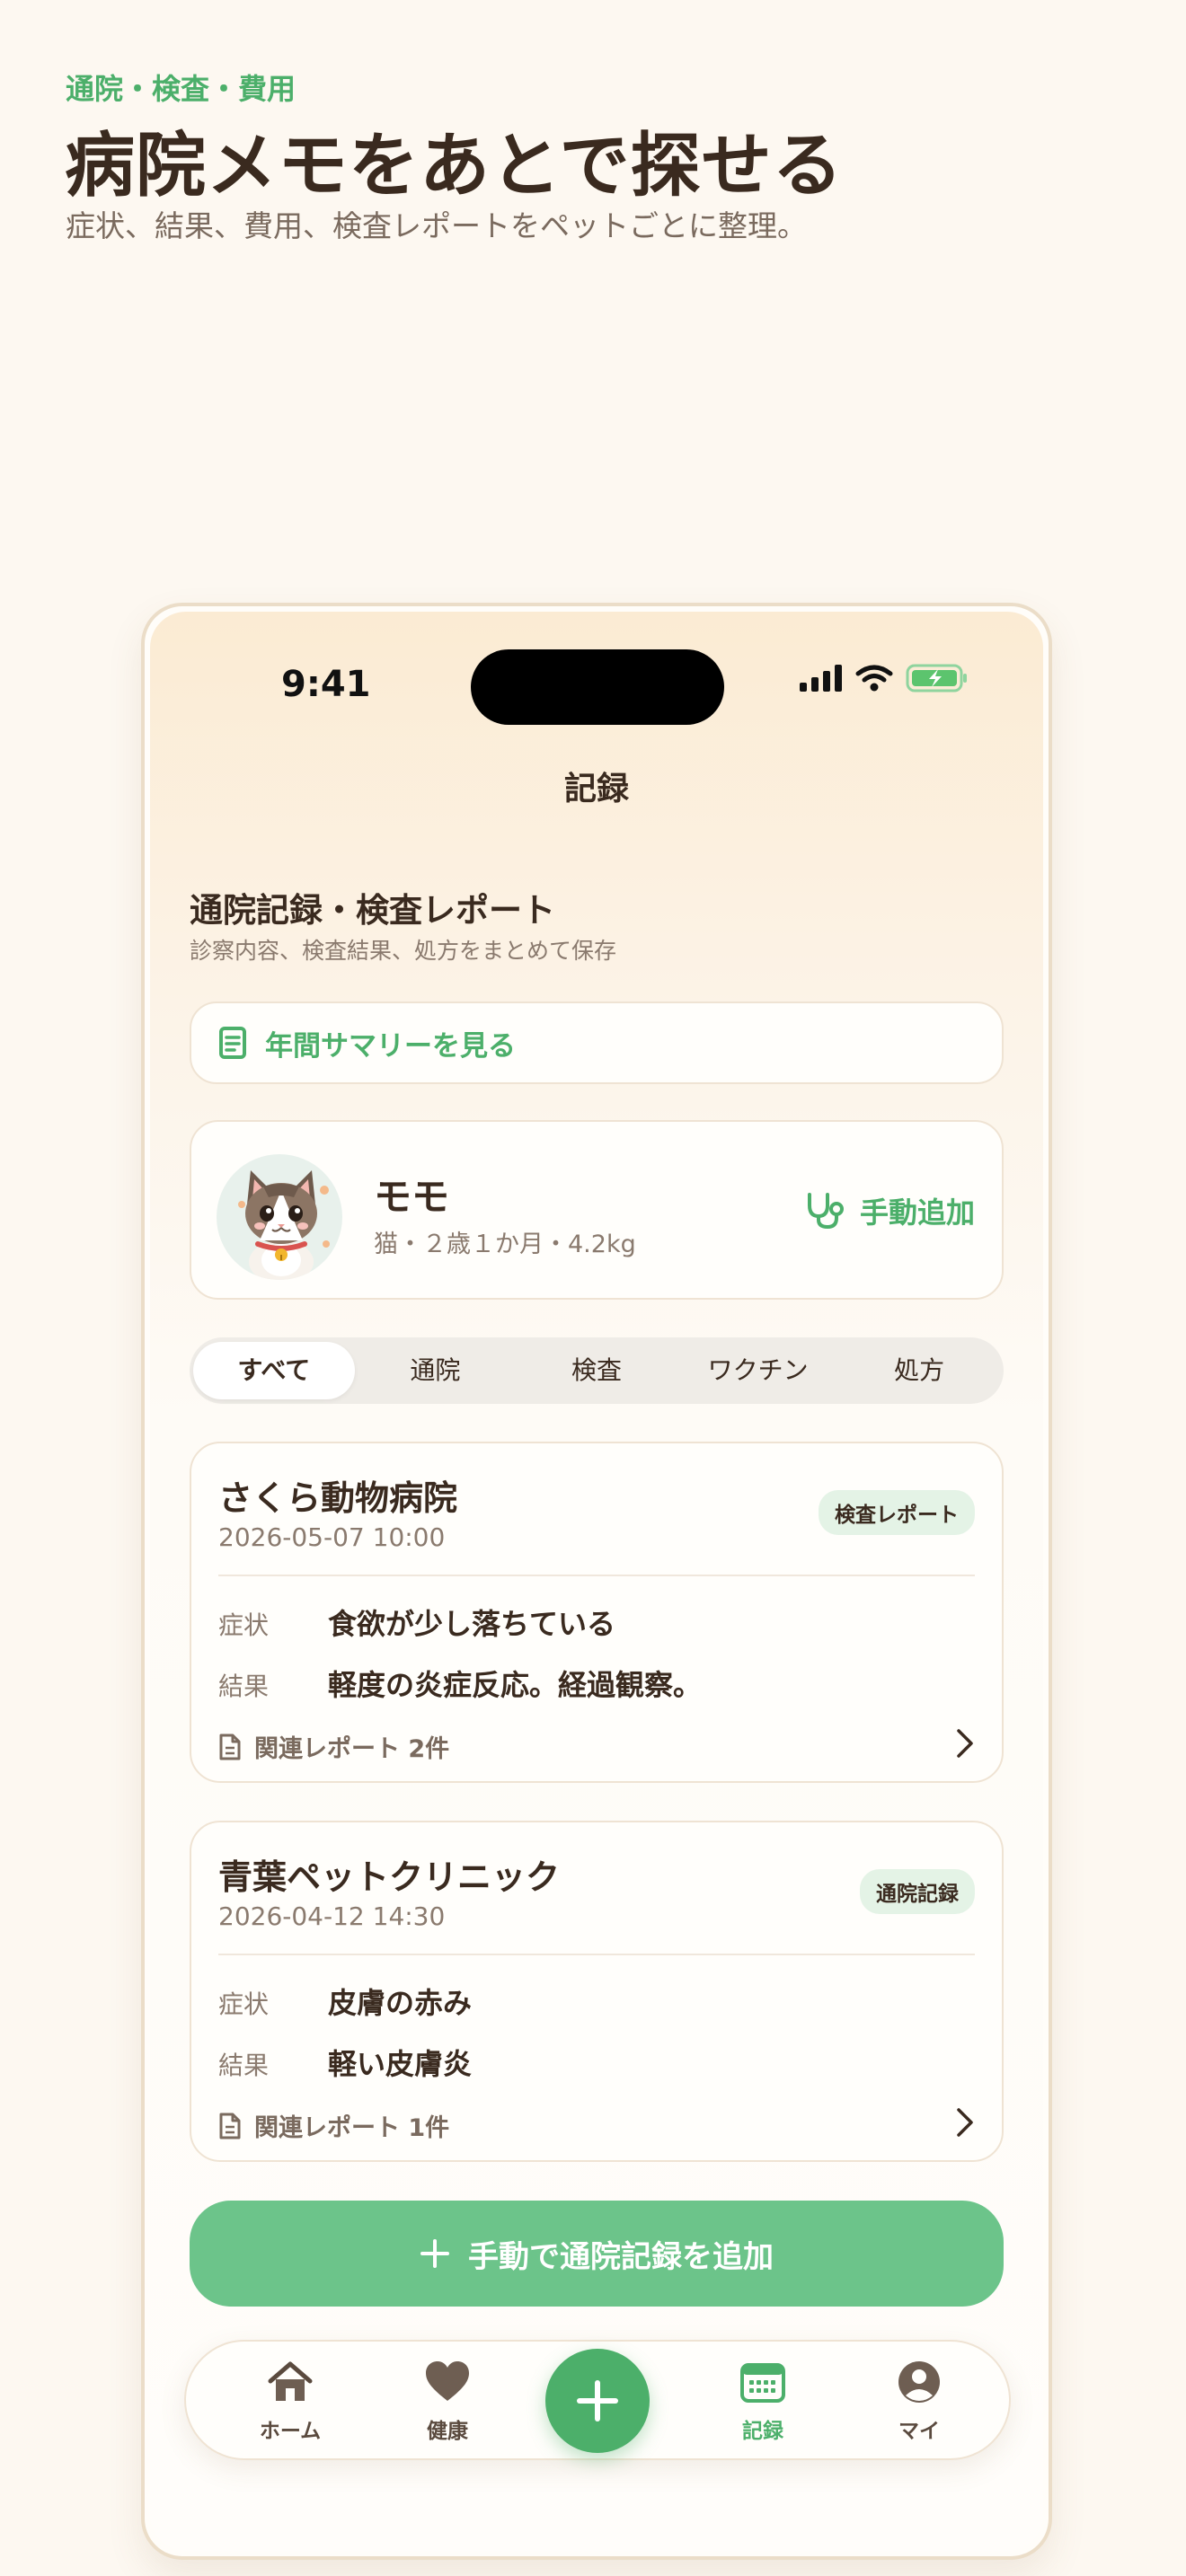  Describe the element at coordinates (274, 1370) in the screenshot. I see `tab-all: すべて` at that location.